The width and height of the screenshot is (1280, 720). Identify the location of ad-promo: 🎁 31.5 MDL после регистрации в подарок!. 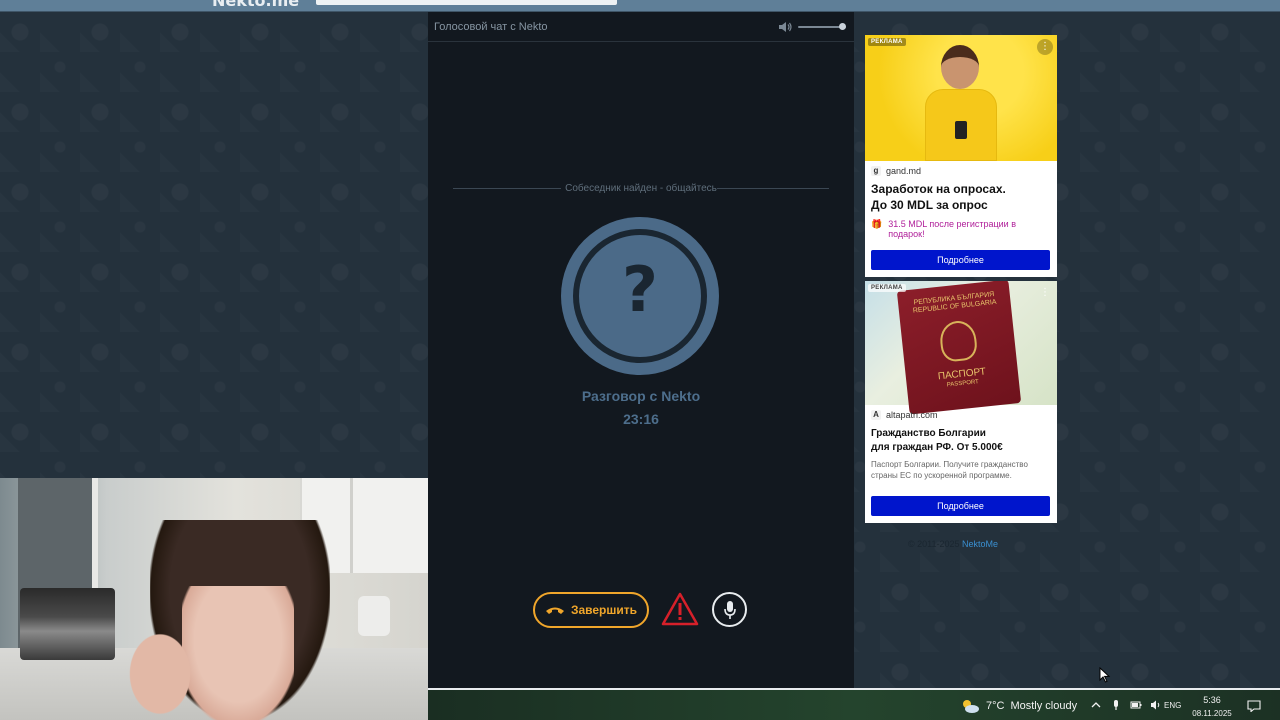
(943, 229).